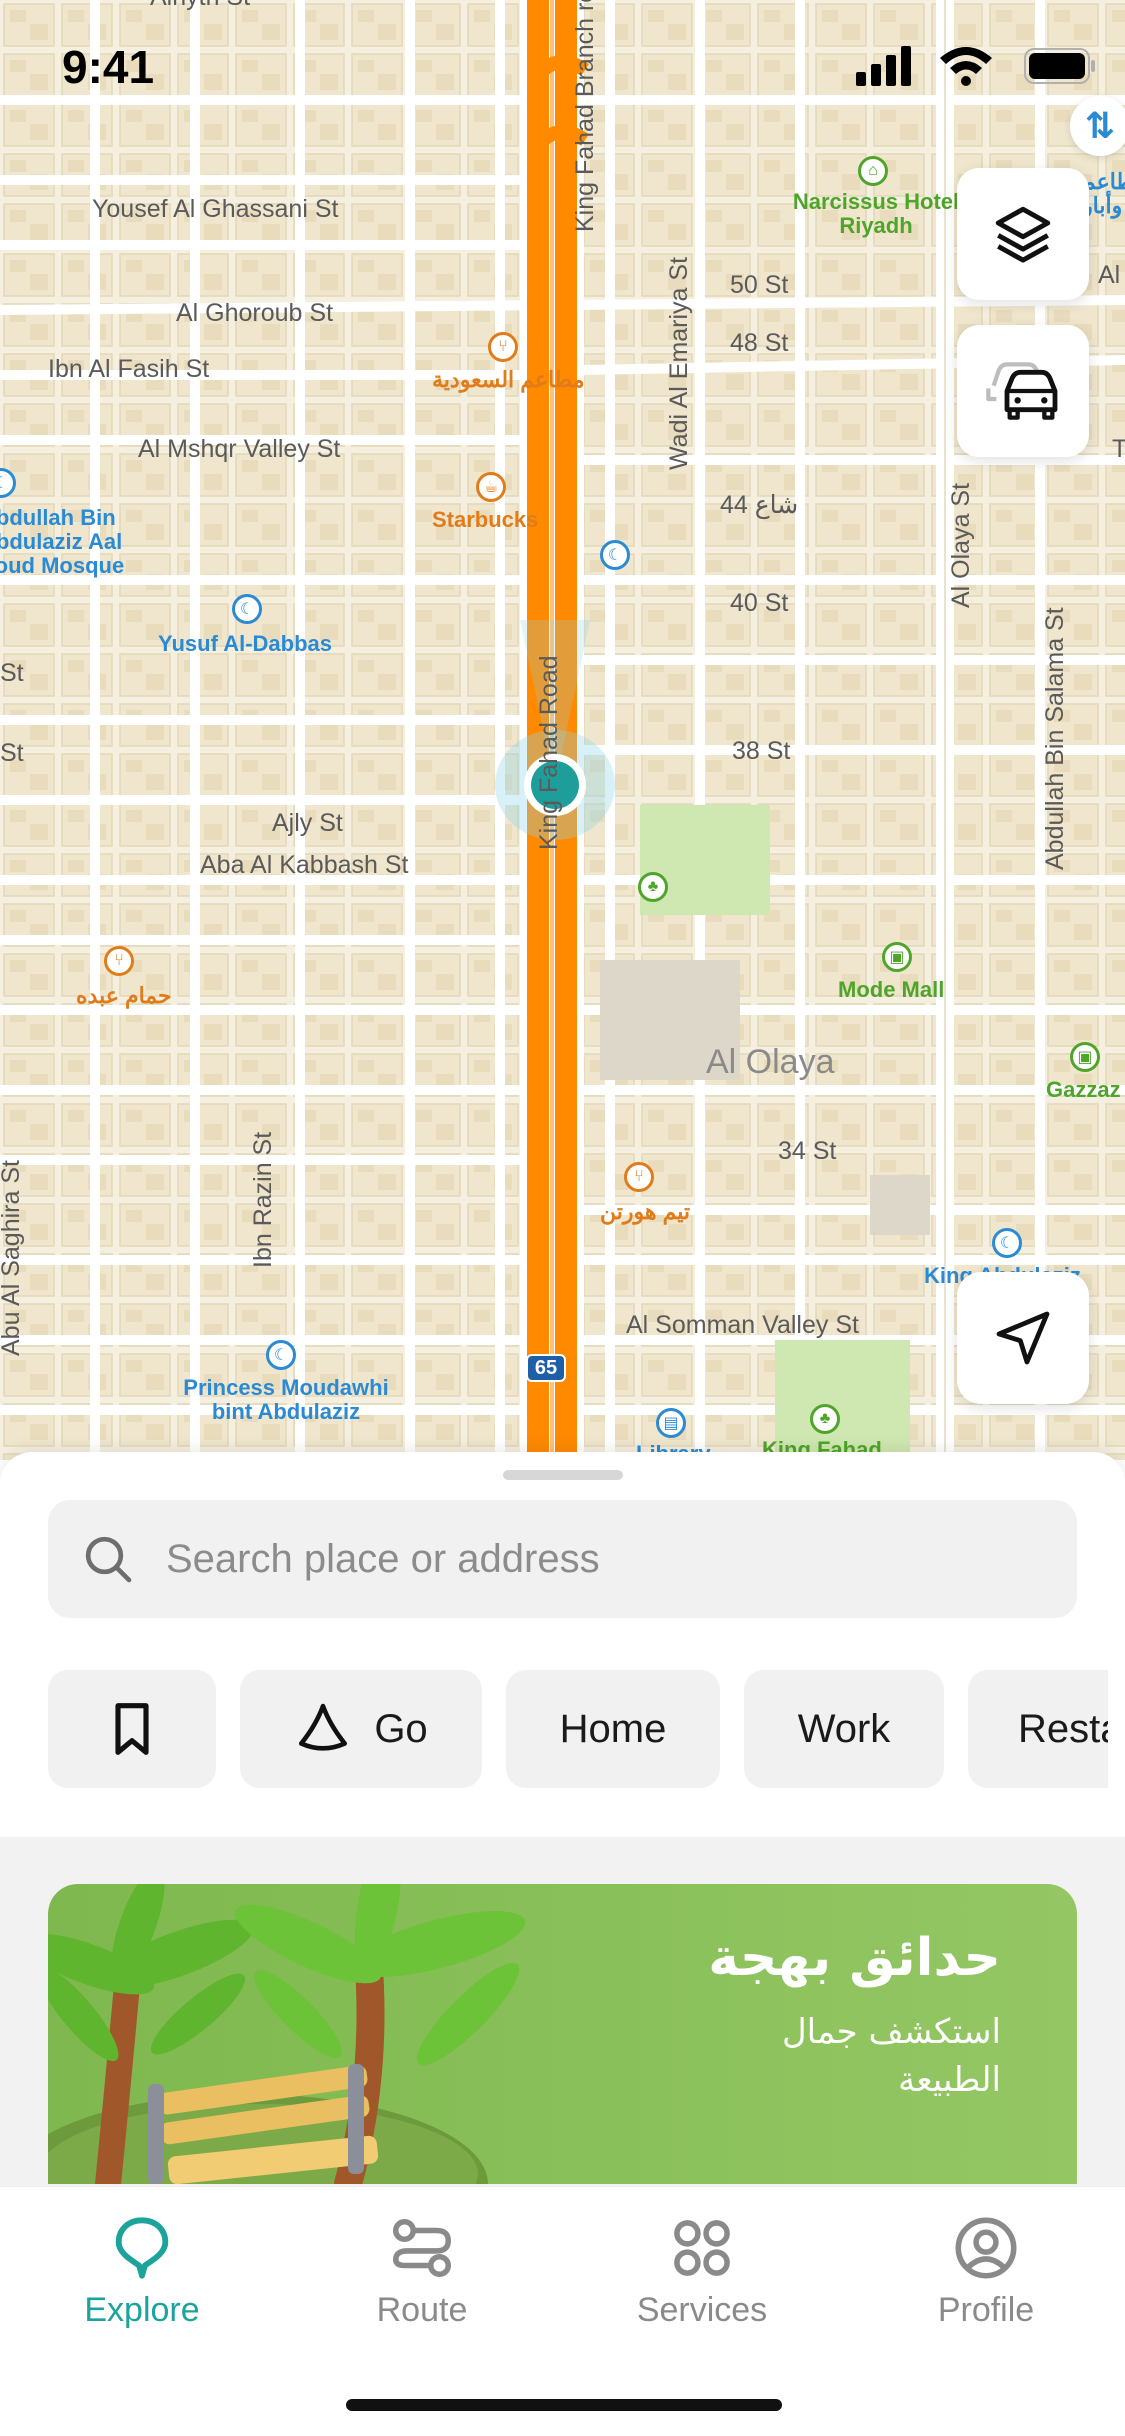 The width and height of the screenshot is (1125, 2436). What do you see at coordinates (142, 2248) in the screenshot?
I see `explore-icon` at bounding box center [142, 2248].